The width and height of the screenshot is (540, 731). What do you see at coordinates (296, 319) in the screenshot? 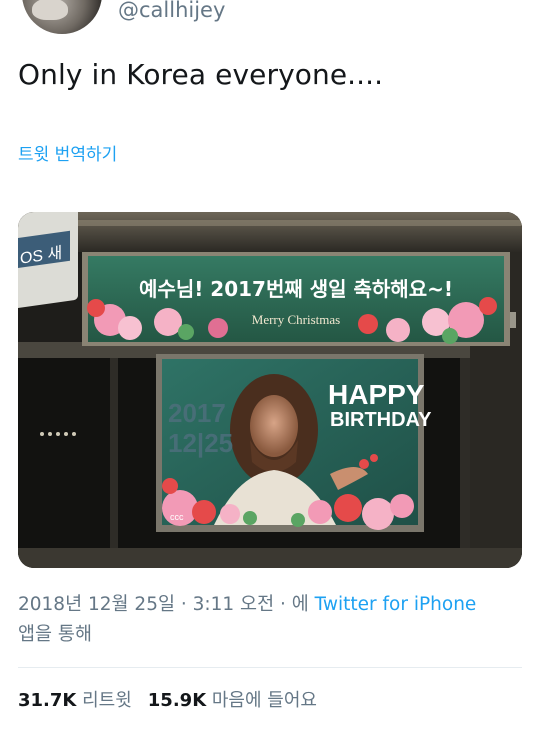
I see `banner-subtext: Merry Christmas` at bounding box center [296, 319].